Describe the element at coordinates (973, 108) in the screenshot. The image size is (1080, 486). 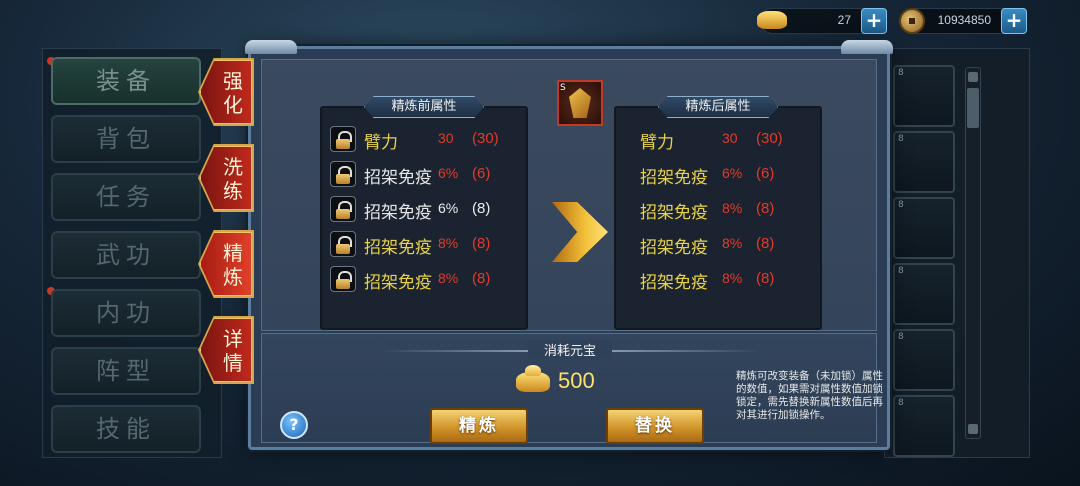
I see `scroll-thumb` at that location.